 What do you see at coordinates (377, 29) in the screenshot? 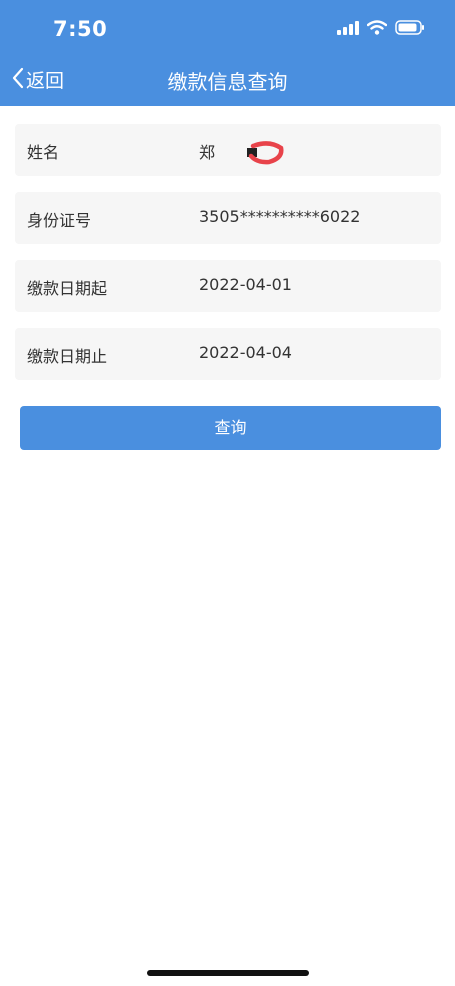
I see `wifi-icon` at bounding box center [377, 29].